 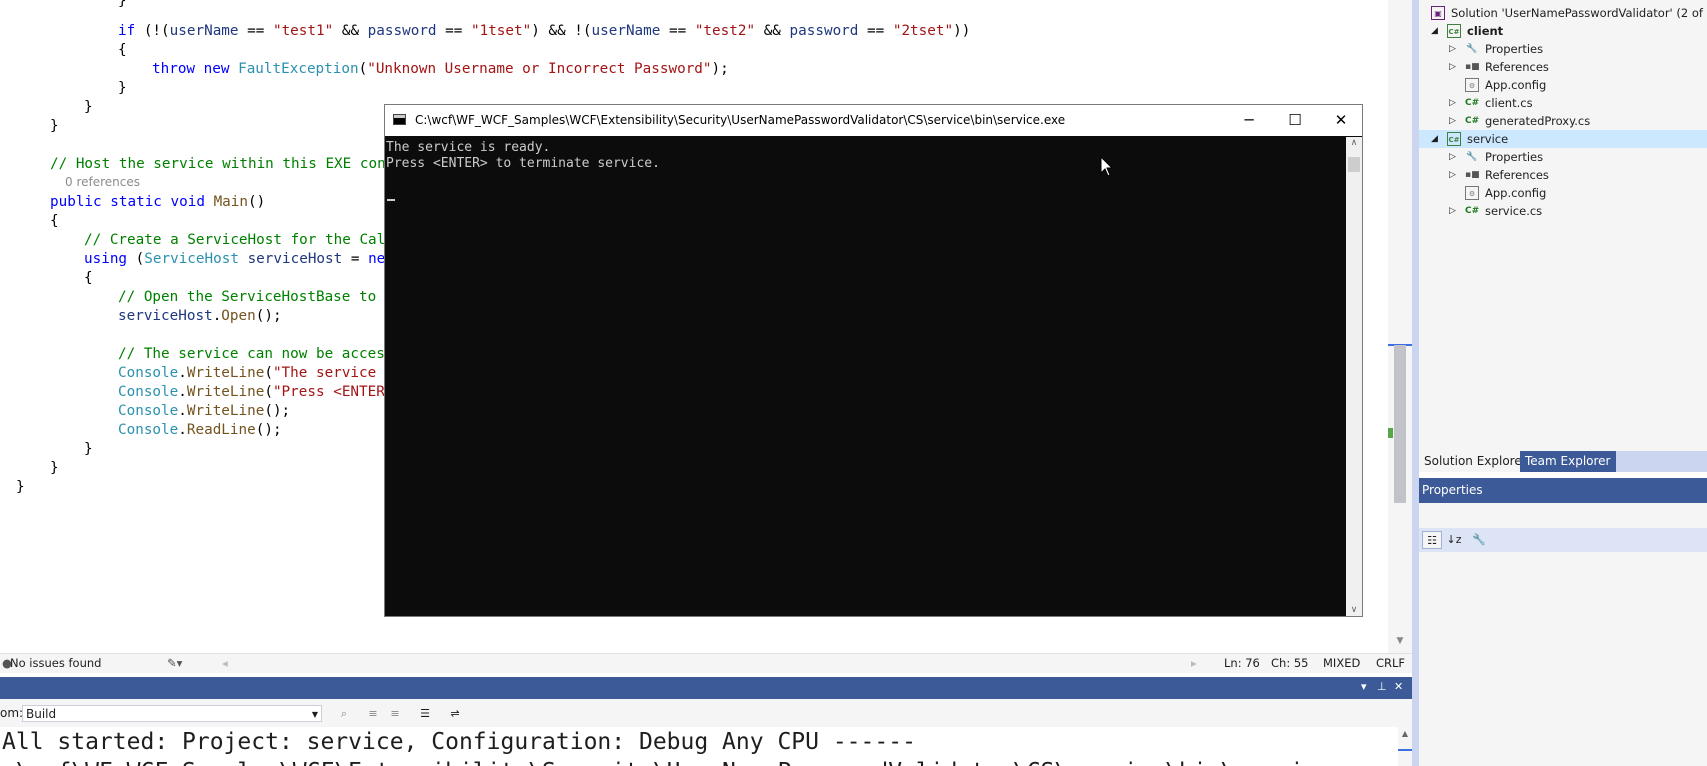 I want to click on console-scrollbar: ∧ ∨, so click(x=1354, y=376).